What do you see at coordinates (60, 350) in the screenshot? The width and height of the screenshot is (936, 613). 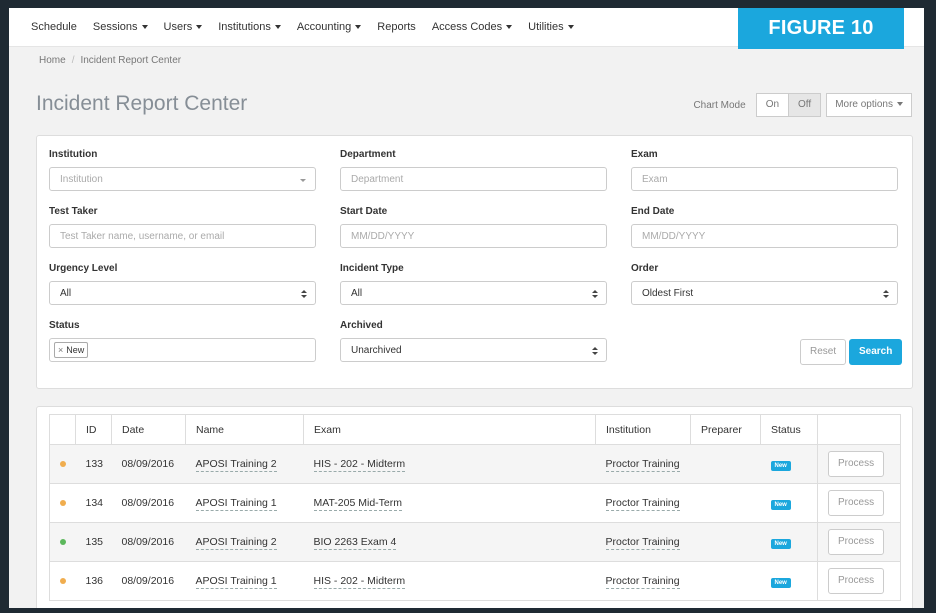 I see `remove-tag-icon: ×` at bounding box center [60, 350].